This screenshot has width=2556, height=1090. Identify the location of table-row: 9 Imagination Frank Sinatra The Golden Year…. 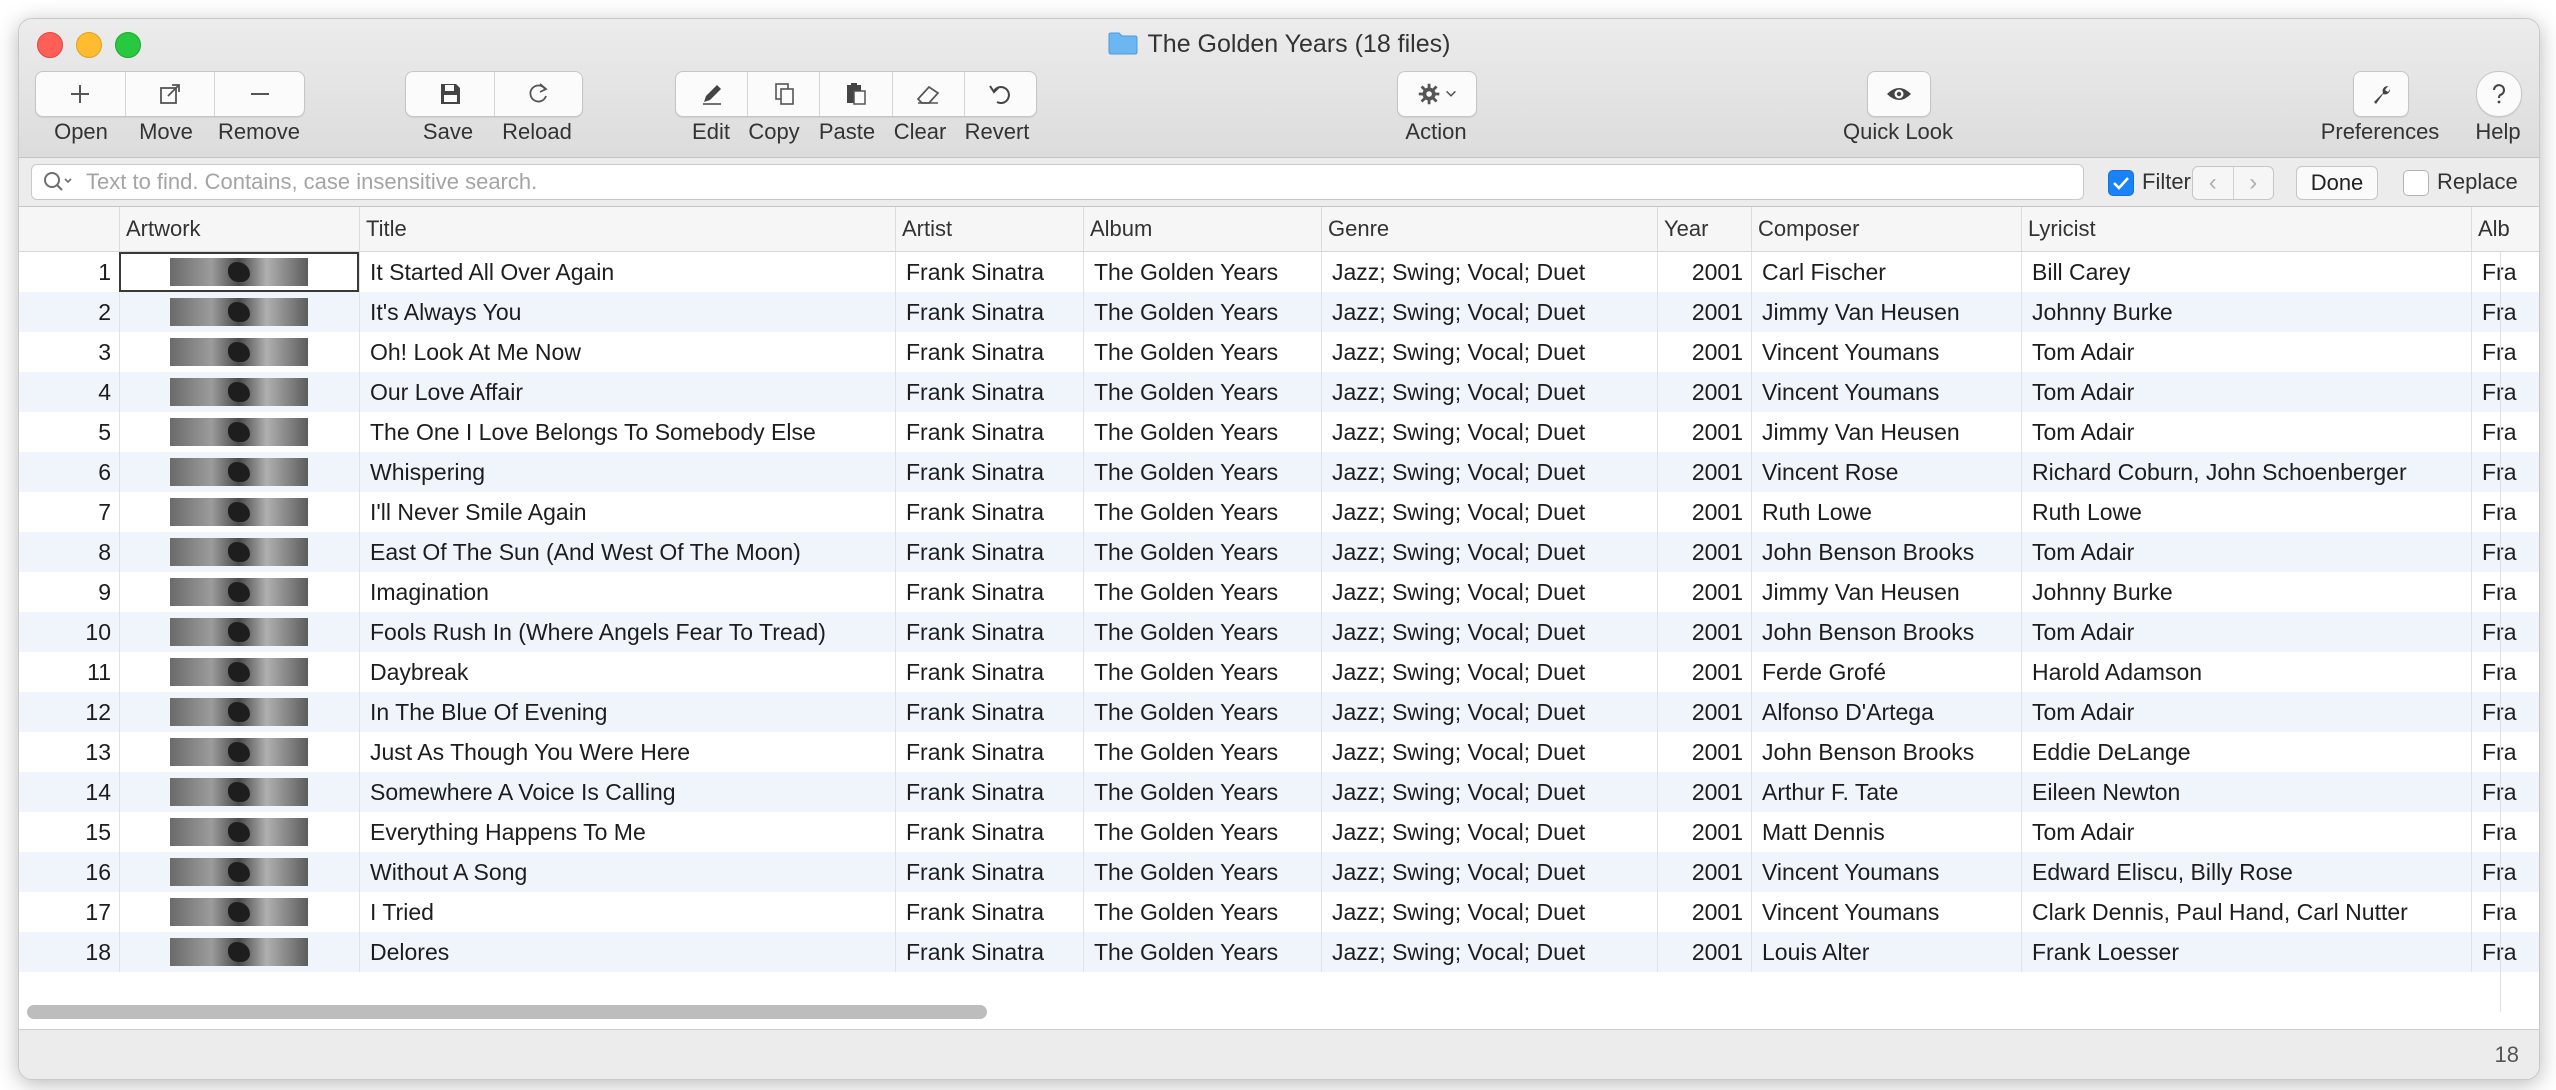
(1279, 592).